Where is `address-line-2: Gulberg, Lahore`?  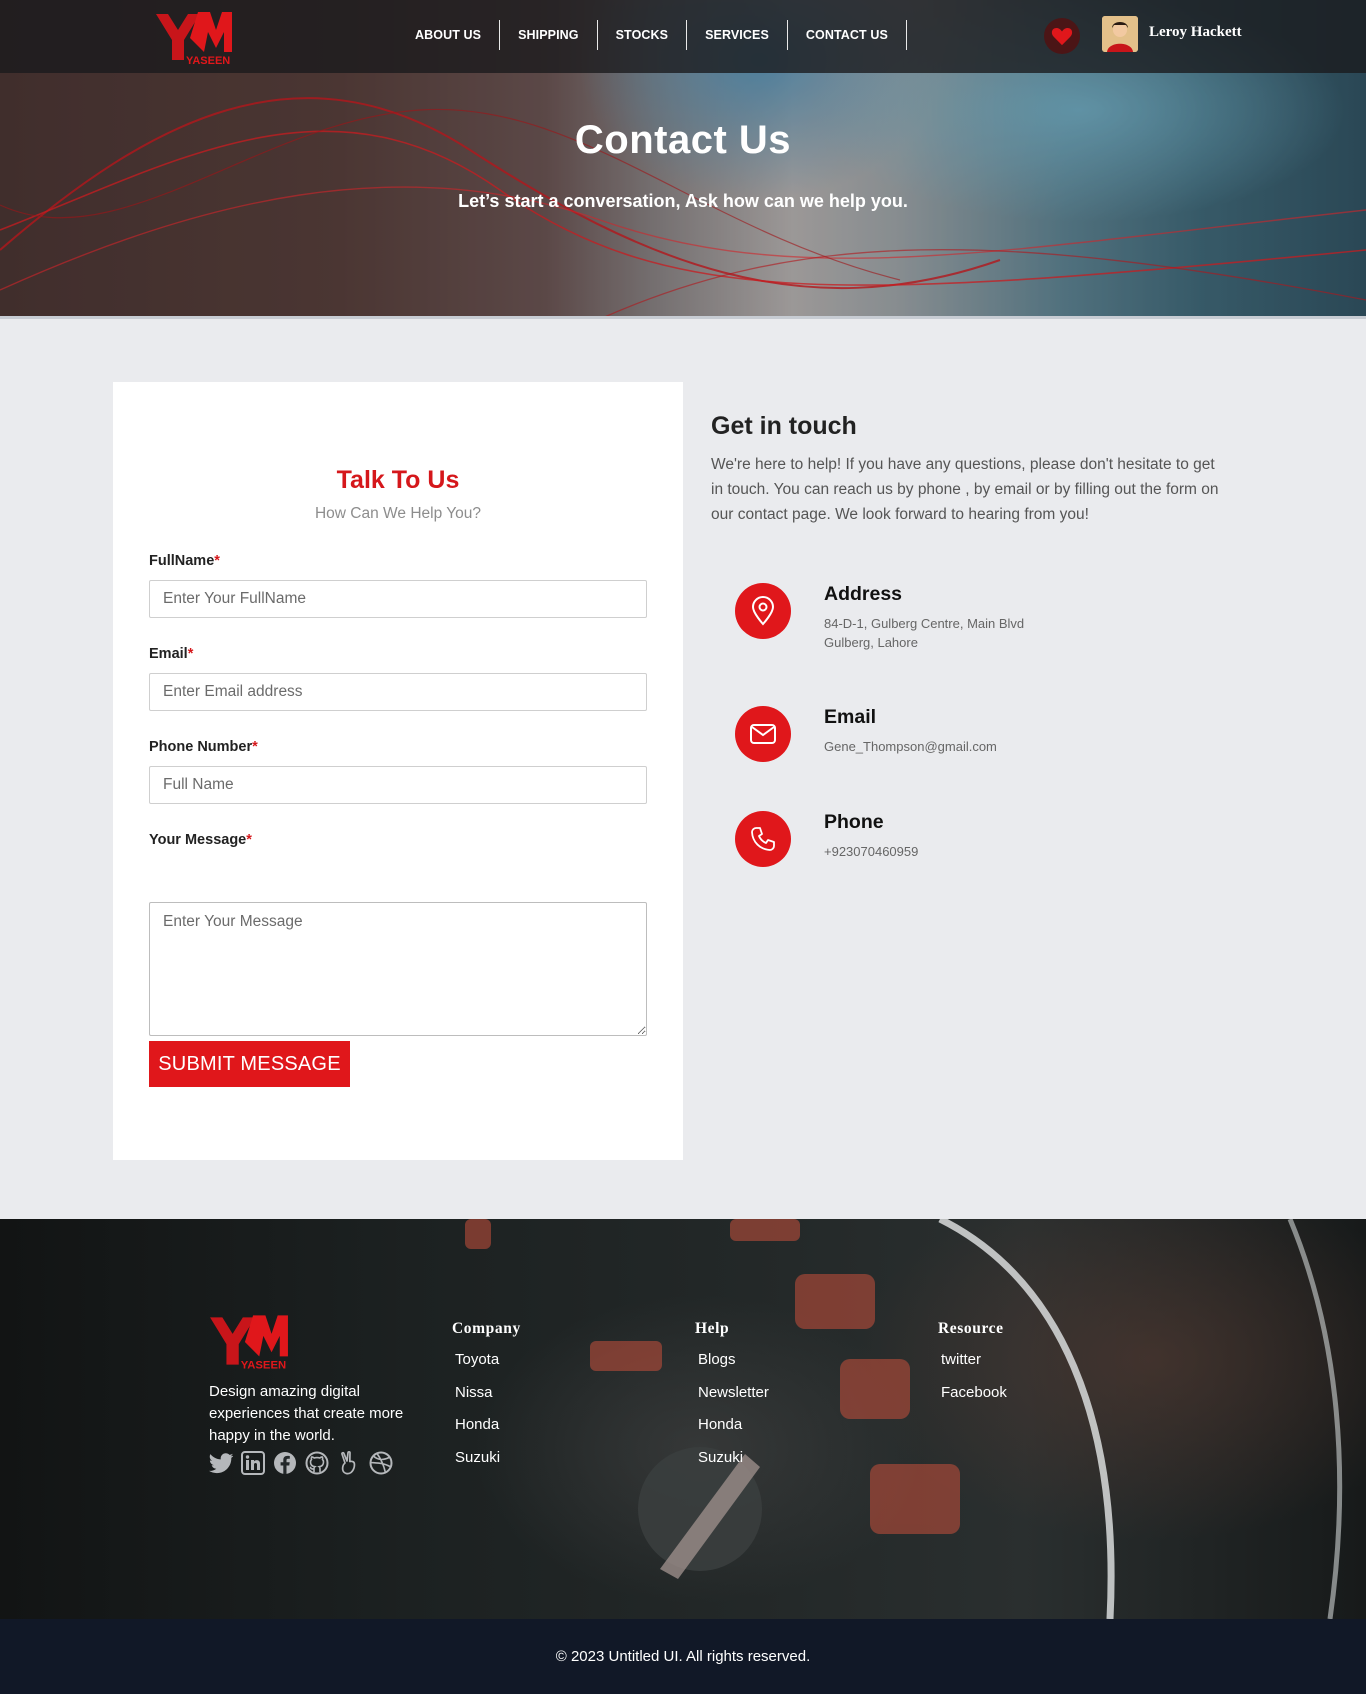
address-line-2: Gulberg, Lahore is located at coordinates (871, 642).